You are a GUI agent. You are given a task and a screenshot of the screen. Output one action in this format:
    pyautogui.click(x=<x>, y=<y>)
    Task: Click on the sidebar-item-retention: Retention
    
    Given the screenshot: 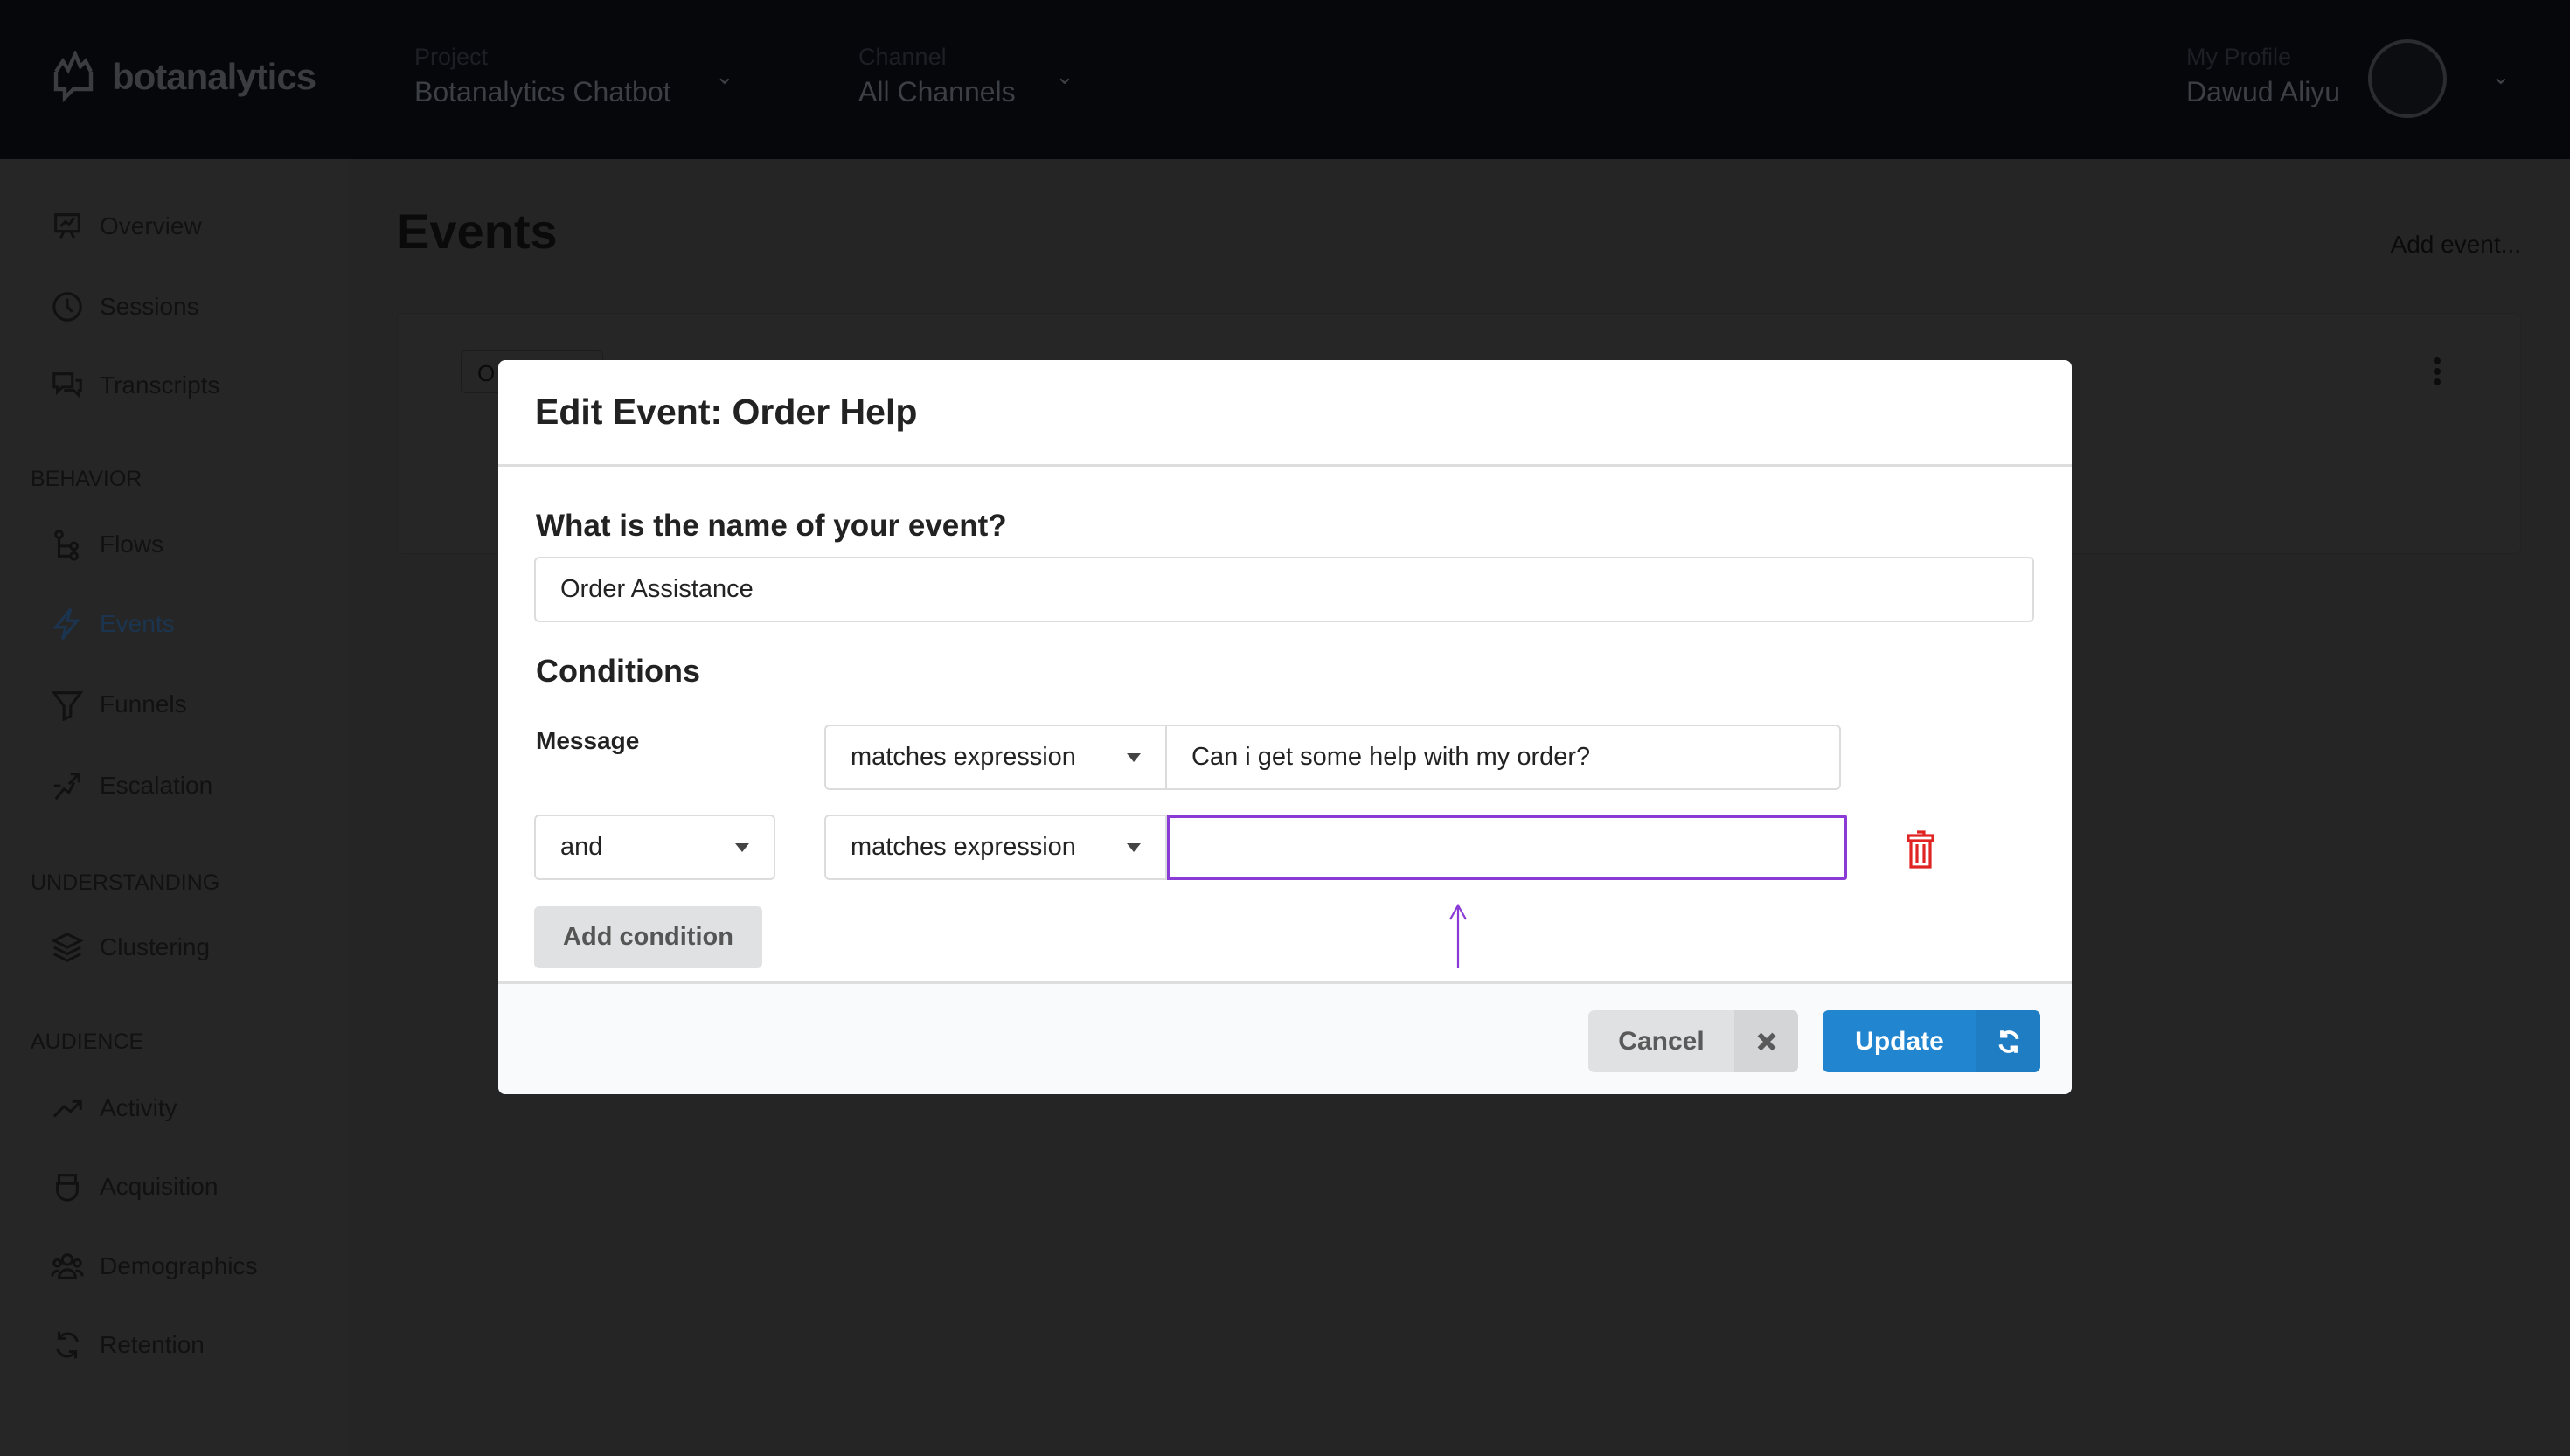 What is the action you would take?
    pyautogui.click(x=128, y=1345)
    